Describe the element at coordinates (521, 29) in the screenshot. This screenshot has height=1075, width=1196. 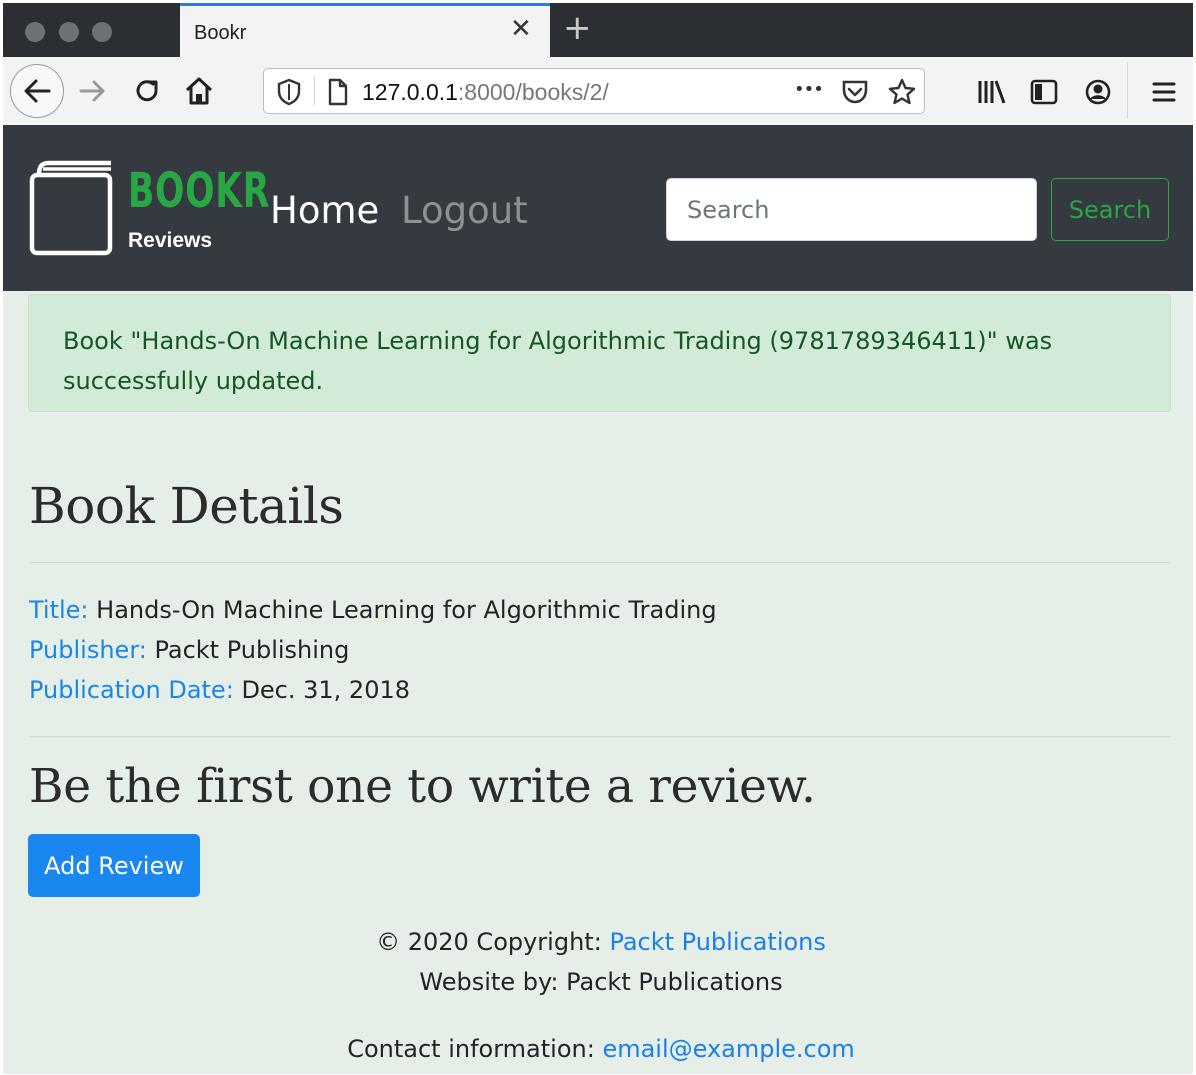
I see `tab-close-icon: ✕` at that location.